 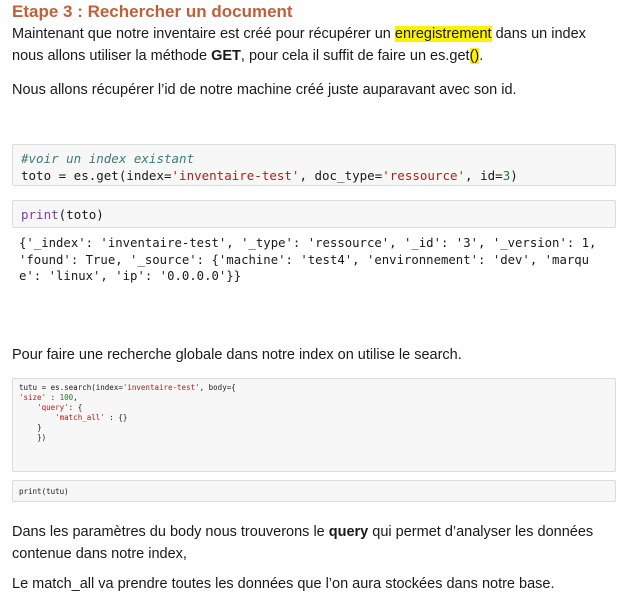 I want to click on search-l6: }), so click(x=42, y=437).